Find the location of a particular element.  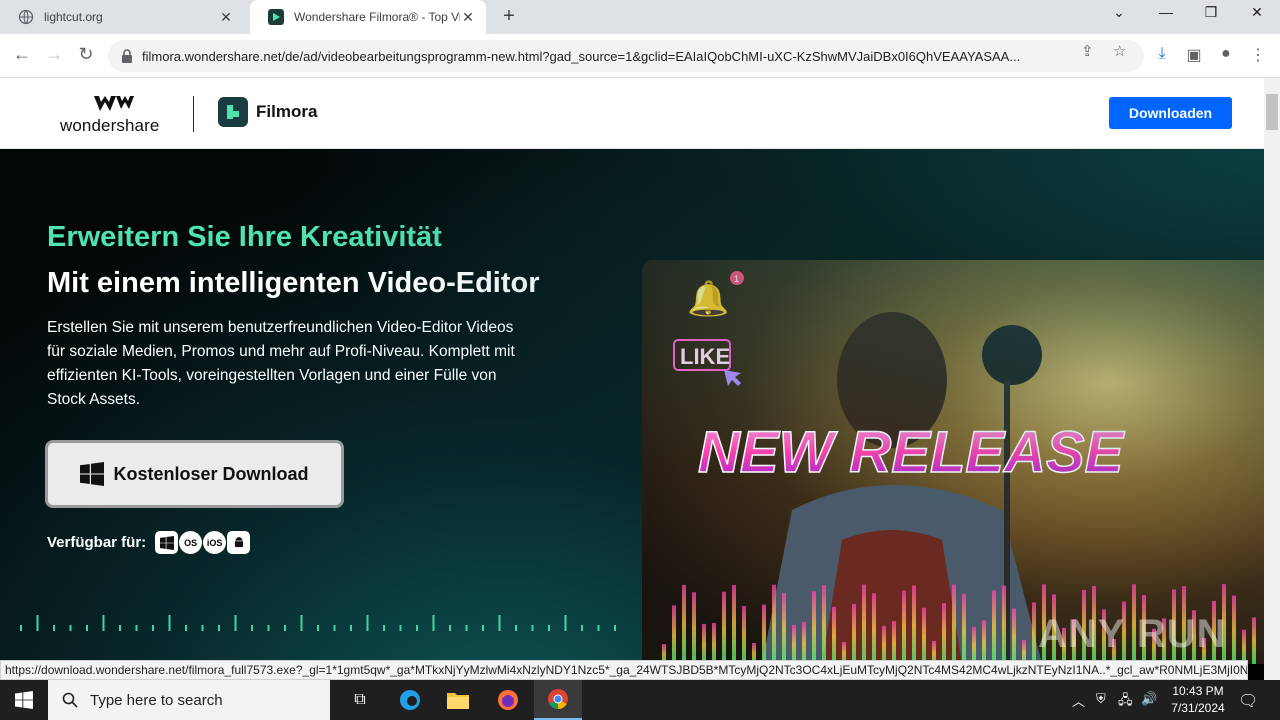

tab-title: Wondershare Filmora® - Top Vi is located at coordinates (377, 17).